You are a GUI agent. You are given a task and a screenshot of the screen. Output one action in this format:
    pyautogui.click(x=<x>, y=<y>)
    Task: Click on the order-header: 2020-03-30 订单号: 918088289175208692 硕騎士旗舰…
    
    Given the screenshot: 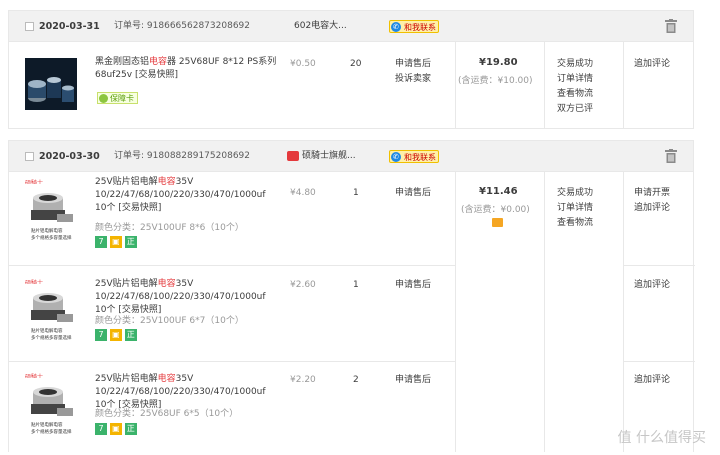 What is the action you would take?
    pyautogui.click(x=351, y=156)
    